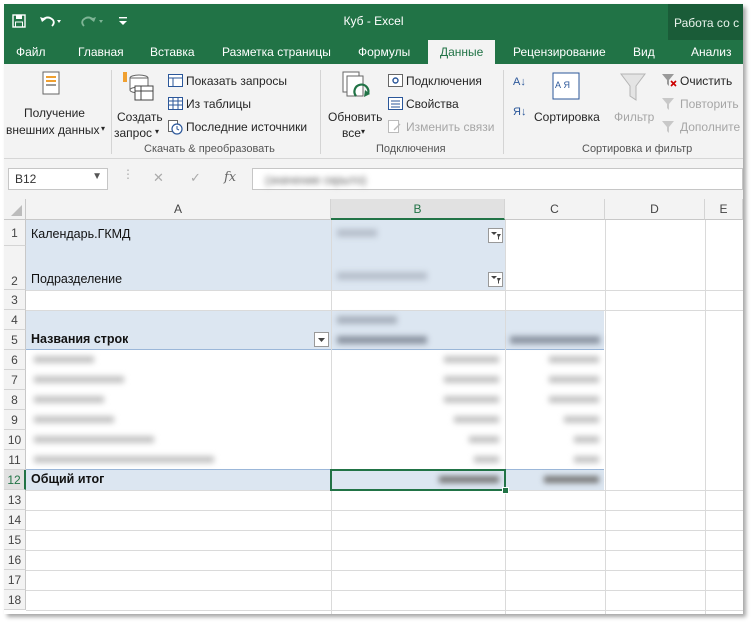  Describe the element at coordinates (519, 82) in the screenshot. I see `sort-az-icon: А↓` at that location.